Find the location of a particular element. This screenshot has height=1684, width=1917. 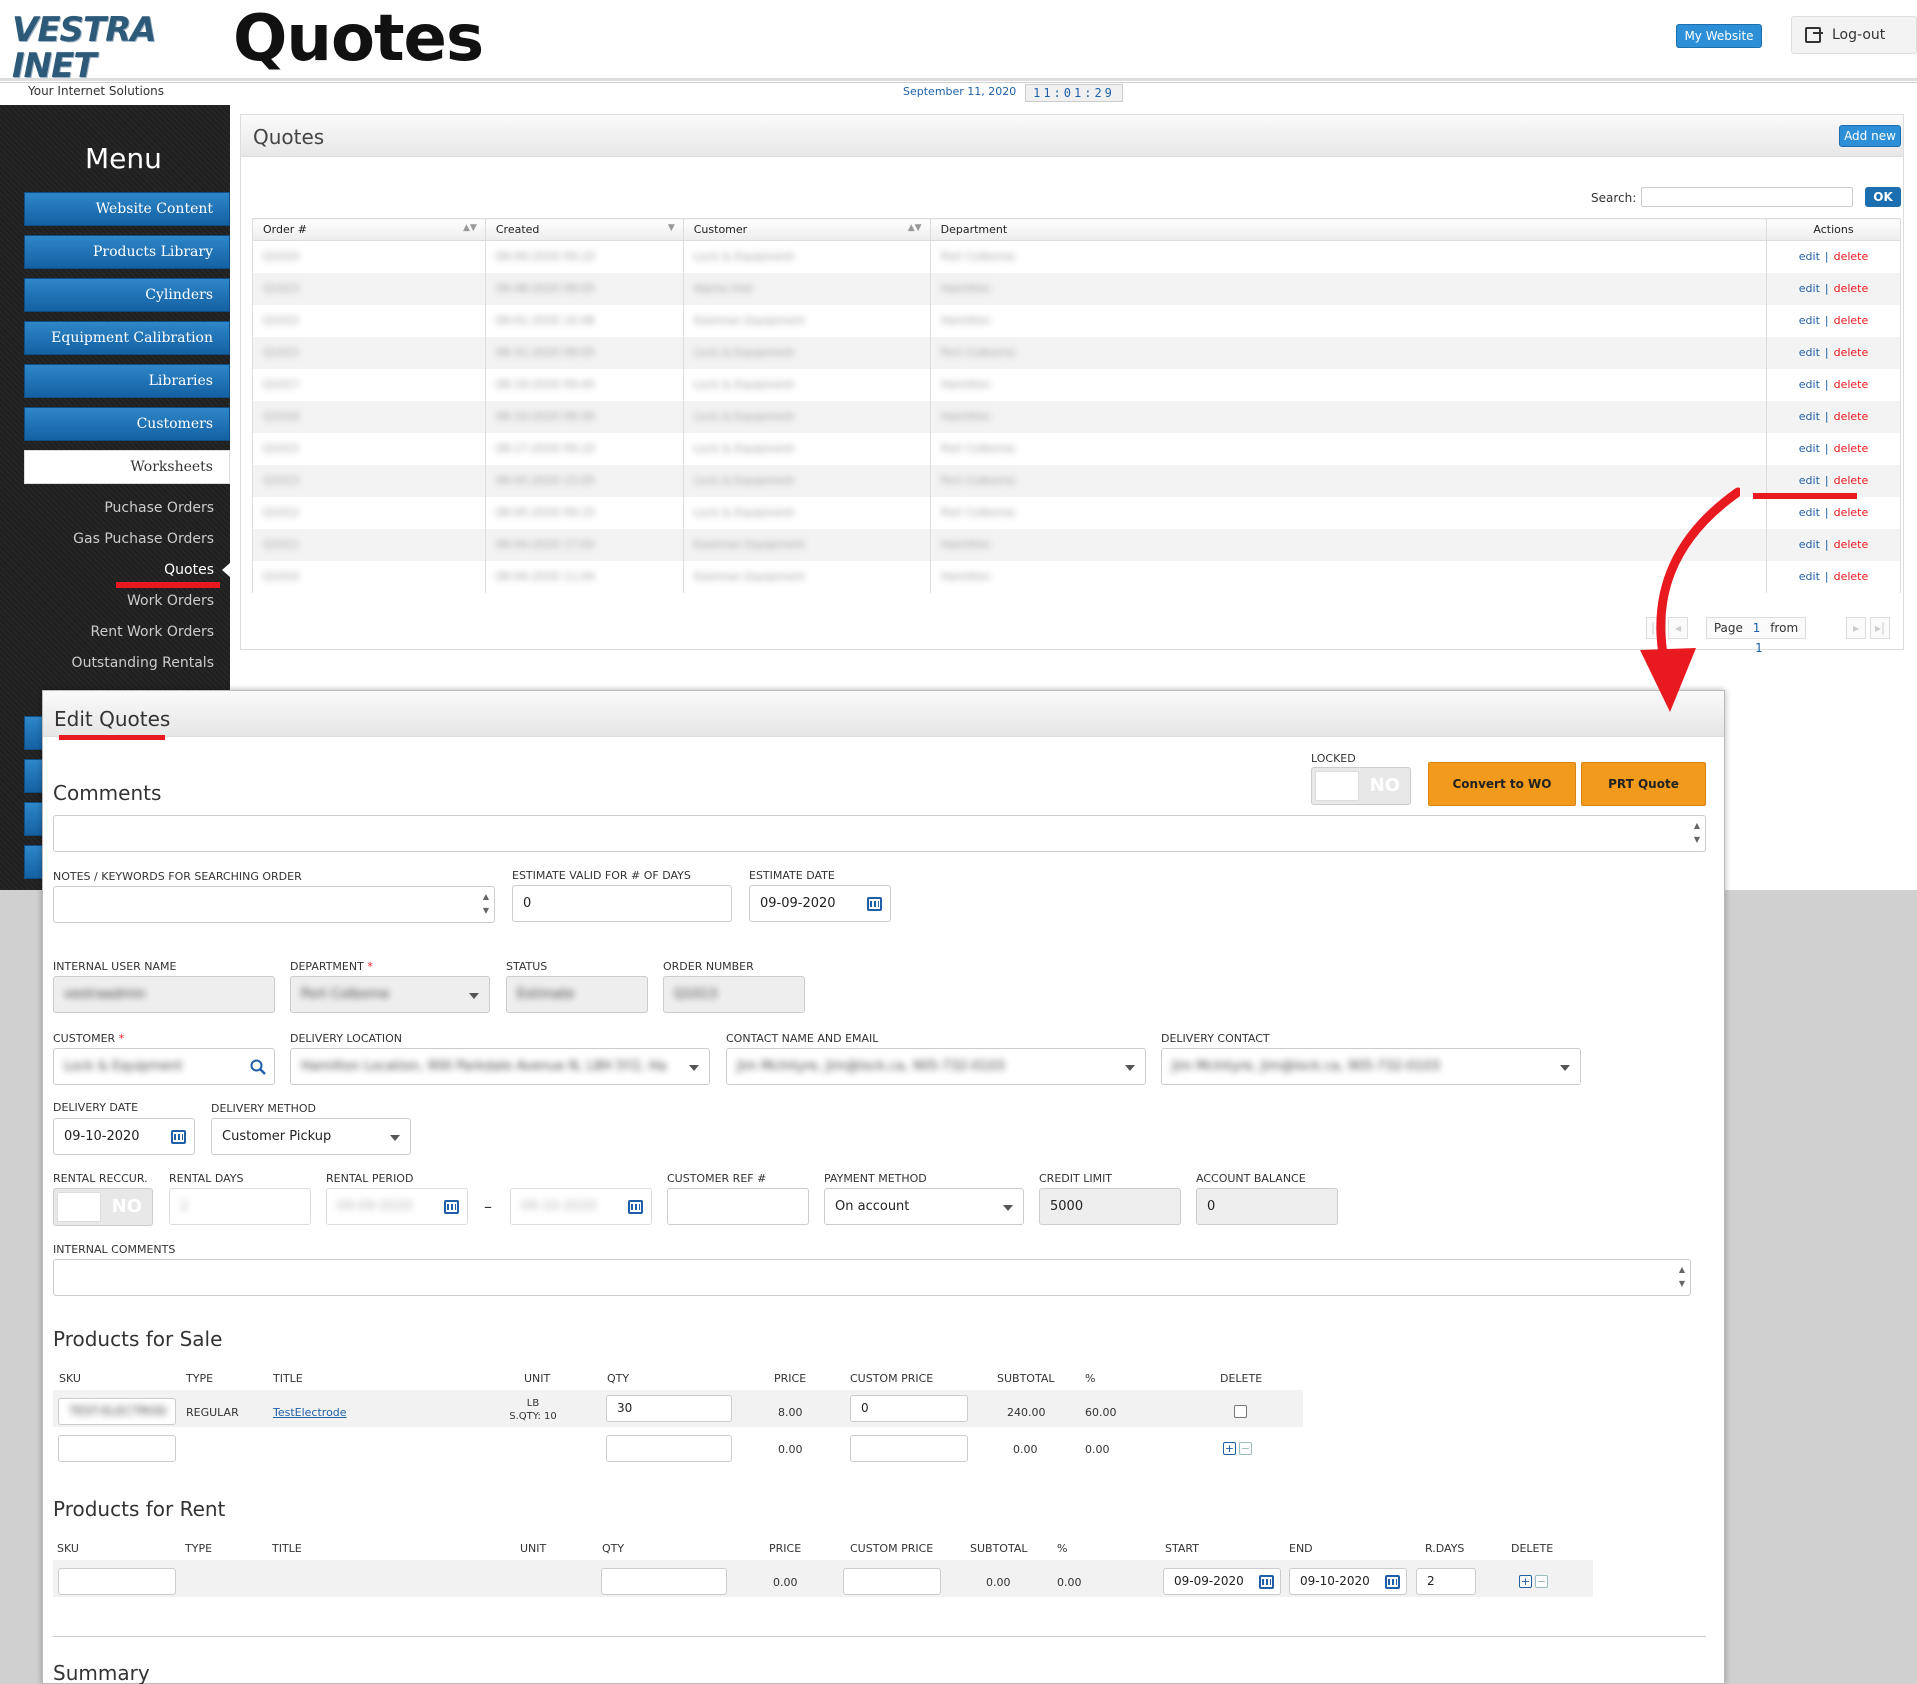

search-icon is located at coordinates (258, 1067).